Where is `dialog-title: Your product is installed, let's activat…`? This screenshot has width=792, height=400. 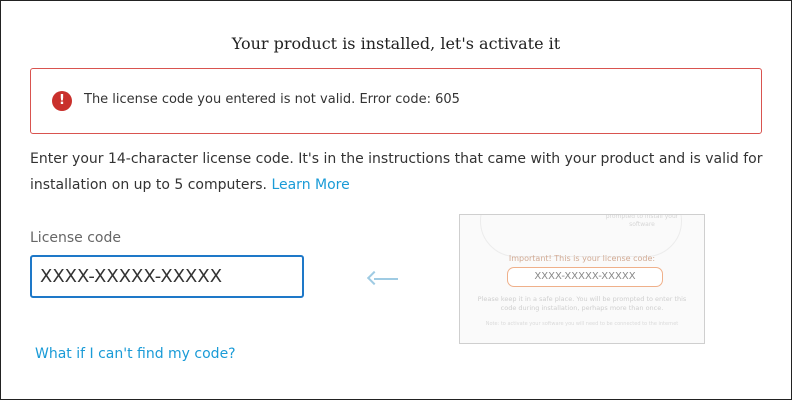 dialog-title: Your product is installed, let's activat… is located at coordinates (396, 43).